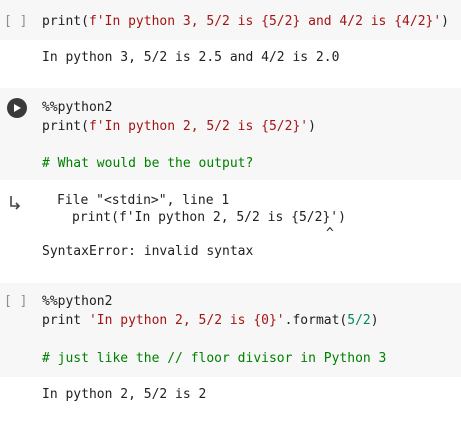 The image size is (461, 421). What do you see at coordinates (16, 202) in the screenshot?
I see `output-arrow-icon` at bounding box center [16, 202].